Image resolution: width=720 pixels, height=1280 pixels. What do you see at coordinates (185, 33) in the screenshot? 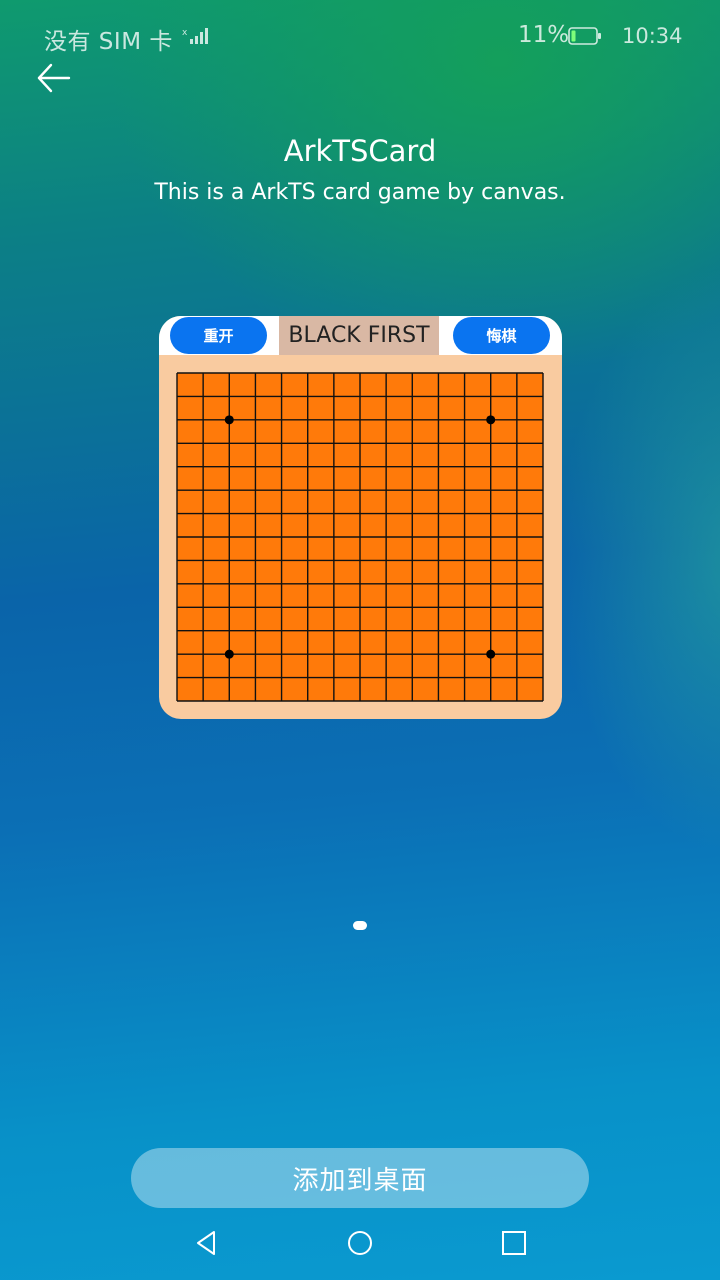
I see `svg-text: x` at bounding box center [185, 33].